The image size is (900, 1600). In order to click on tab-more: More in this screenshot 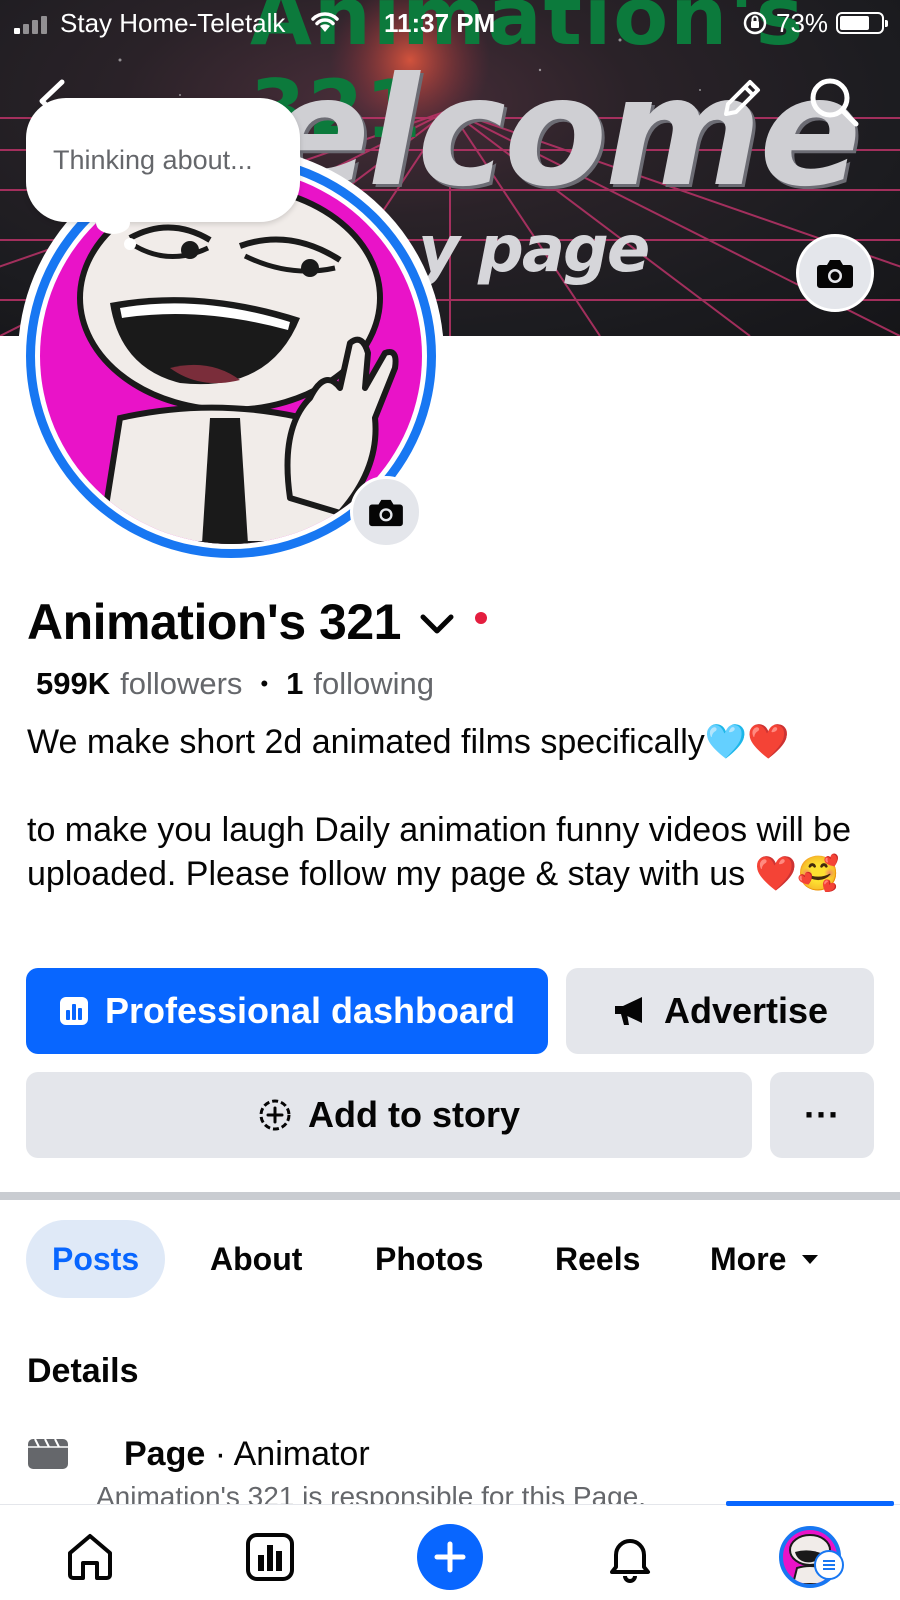, I will do `click(765, 1259)`.